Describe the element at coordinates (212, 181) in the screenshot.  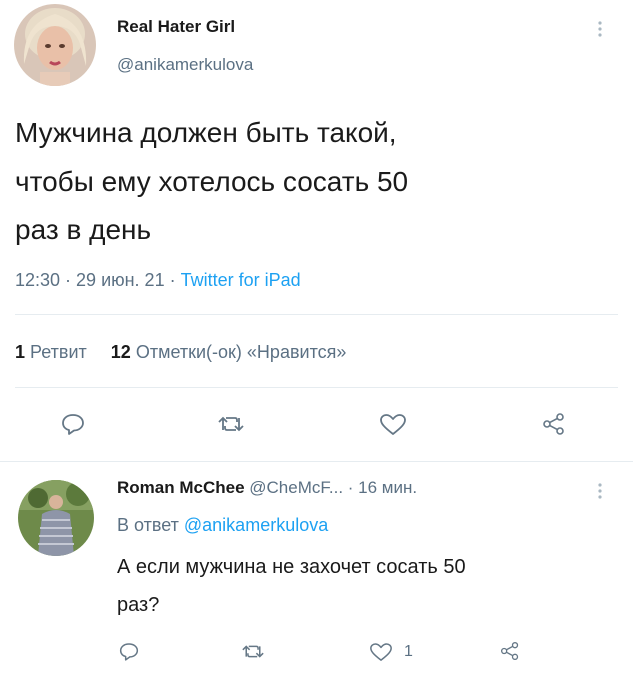
I see `tweet-text-line-2: чтобы ему хотелось сосать 50` at that location.